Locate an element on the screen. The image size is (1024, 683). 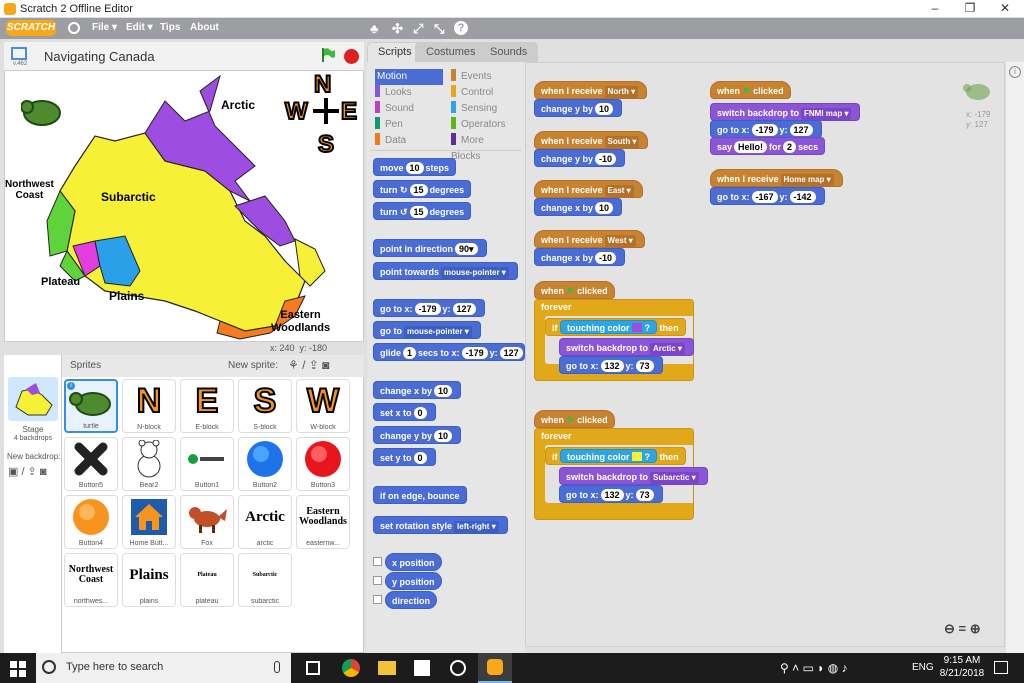
block-goto-xy: go to x: -179 y: 127 is located at coordinates (429, 308).